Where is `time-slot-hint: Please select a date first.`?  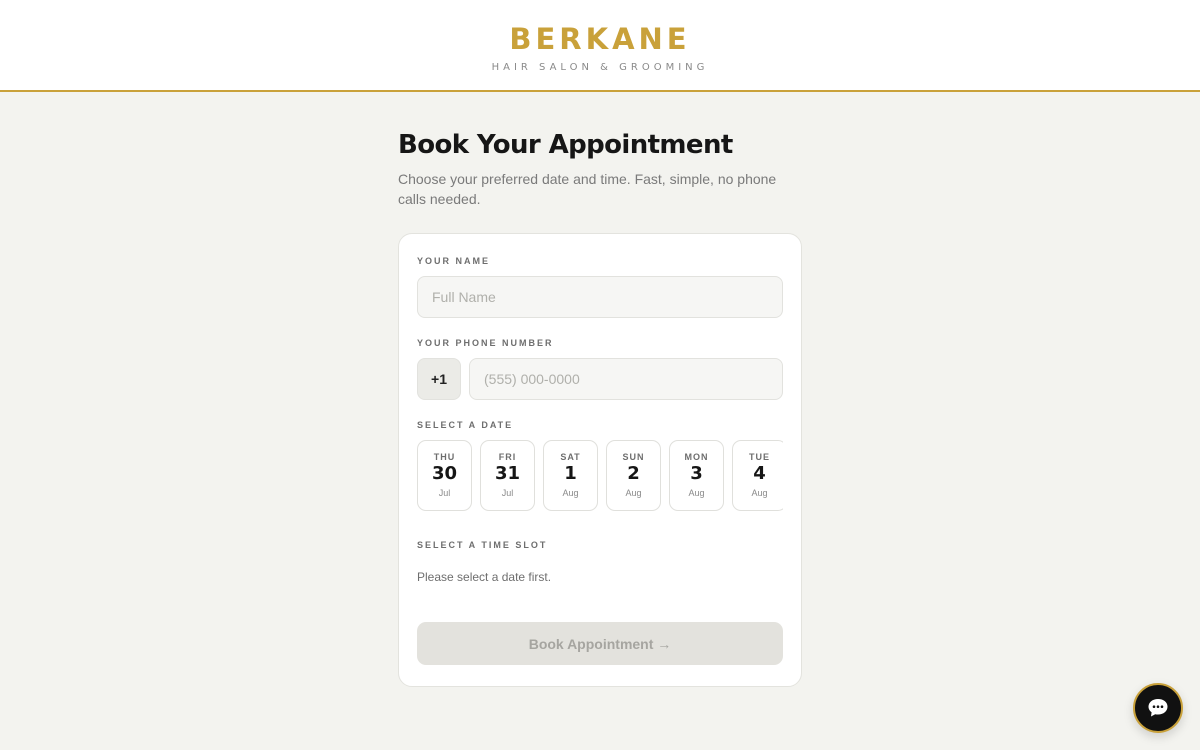 time-slot-hint: Please select a date first. is located at coordinates (484, 577).